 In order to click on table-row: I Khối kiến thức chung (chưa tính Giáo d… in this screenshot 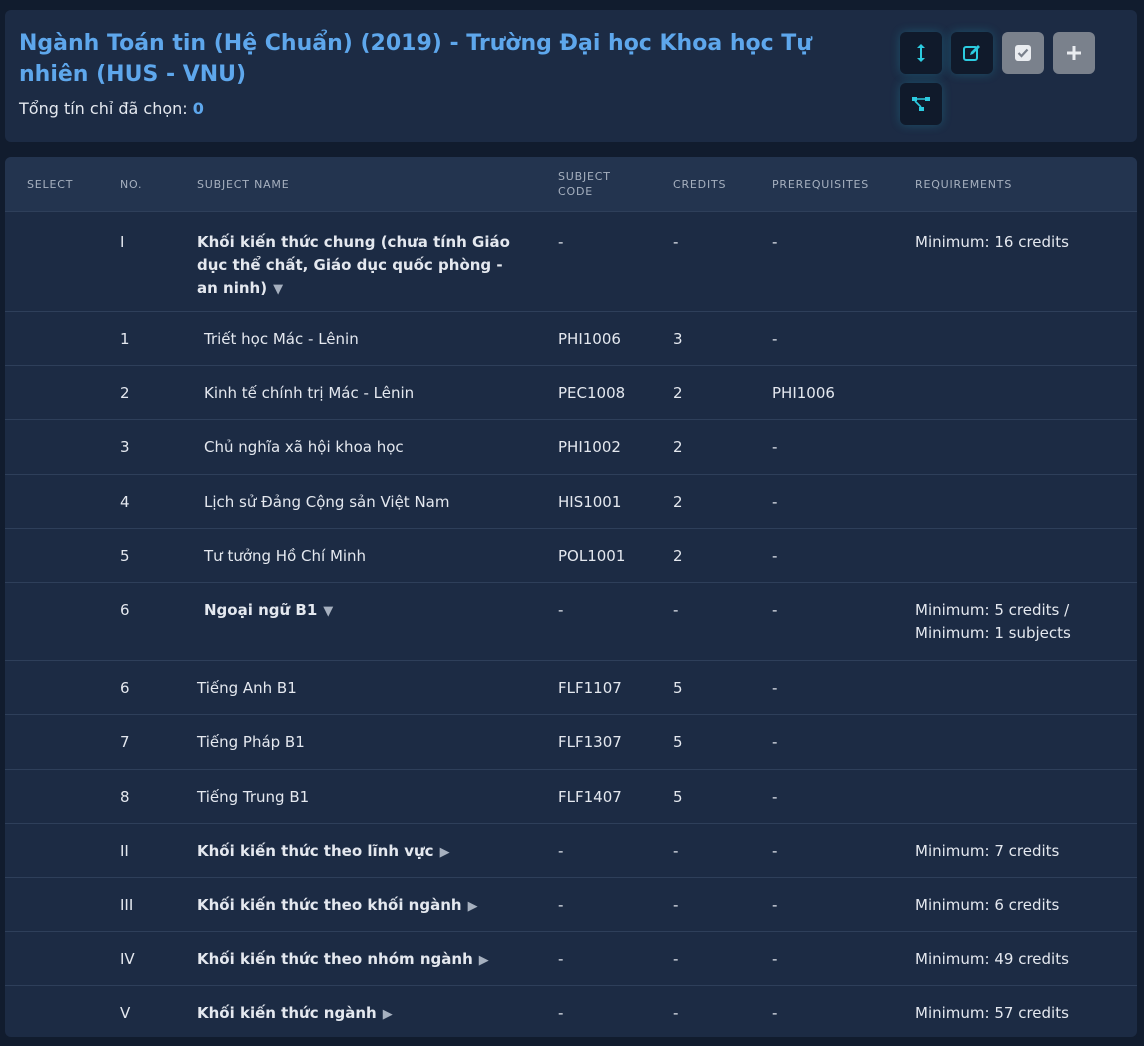, I will do `click(571, 261)`.